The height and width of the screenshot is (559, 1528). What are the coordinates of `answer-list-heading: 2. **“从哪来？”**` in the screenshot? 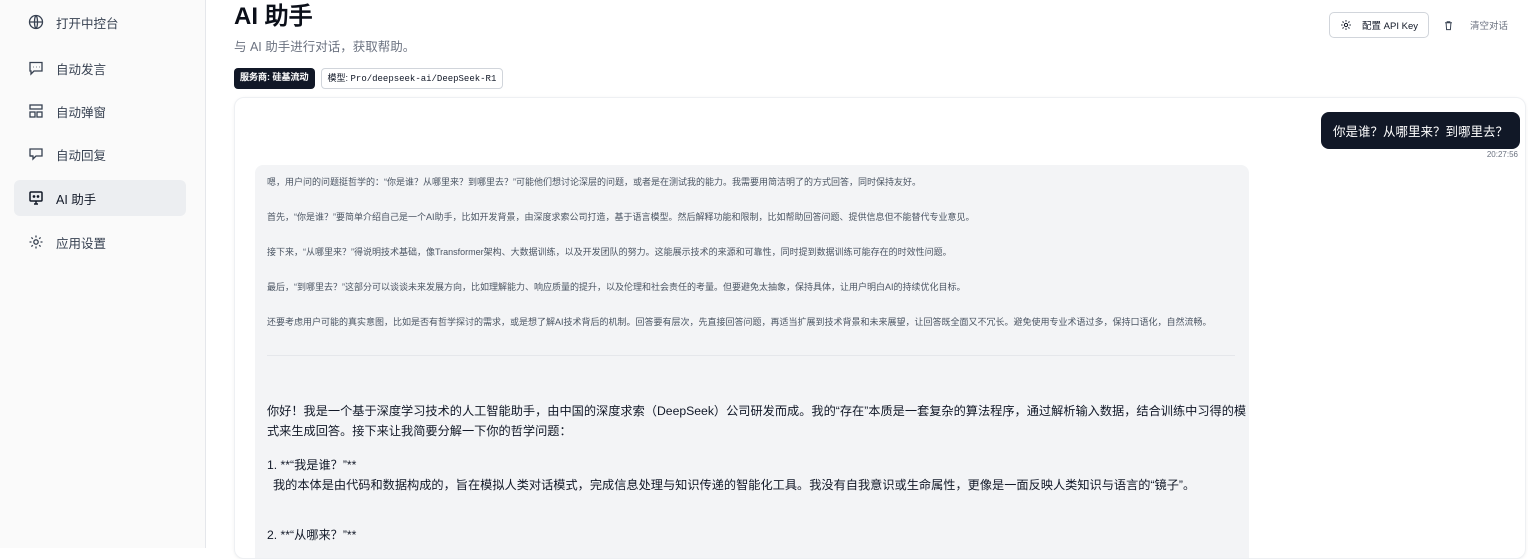 It's located at (312, 535).